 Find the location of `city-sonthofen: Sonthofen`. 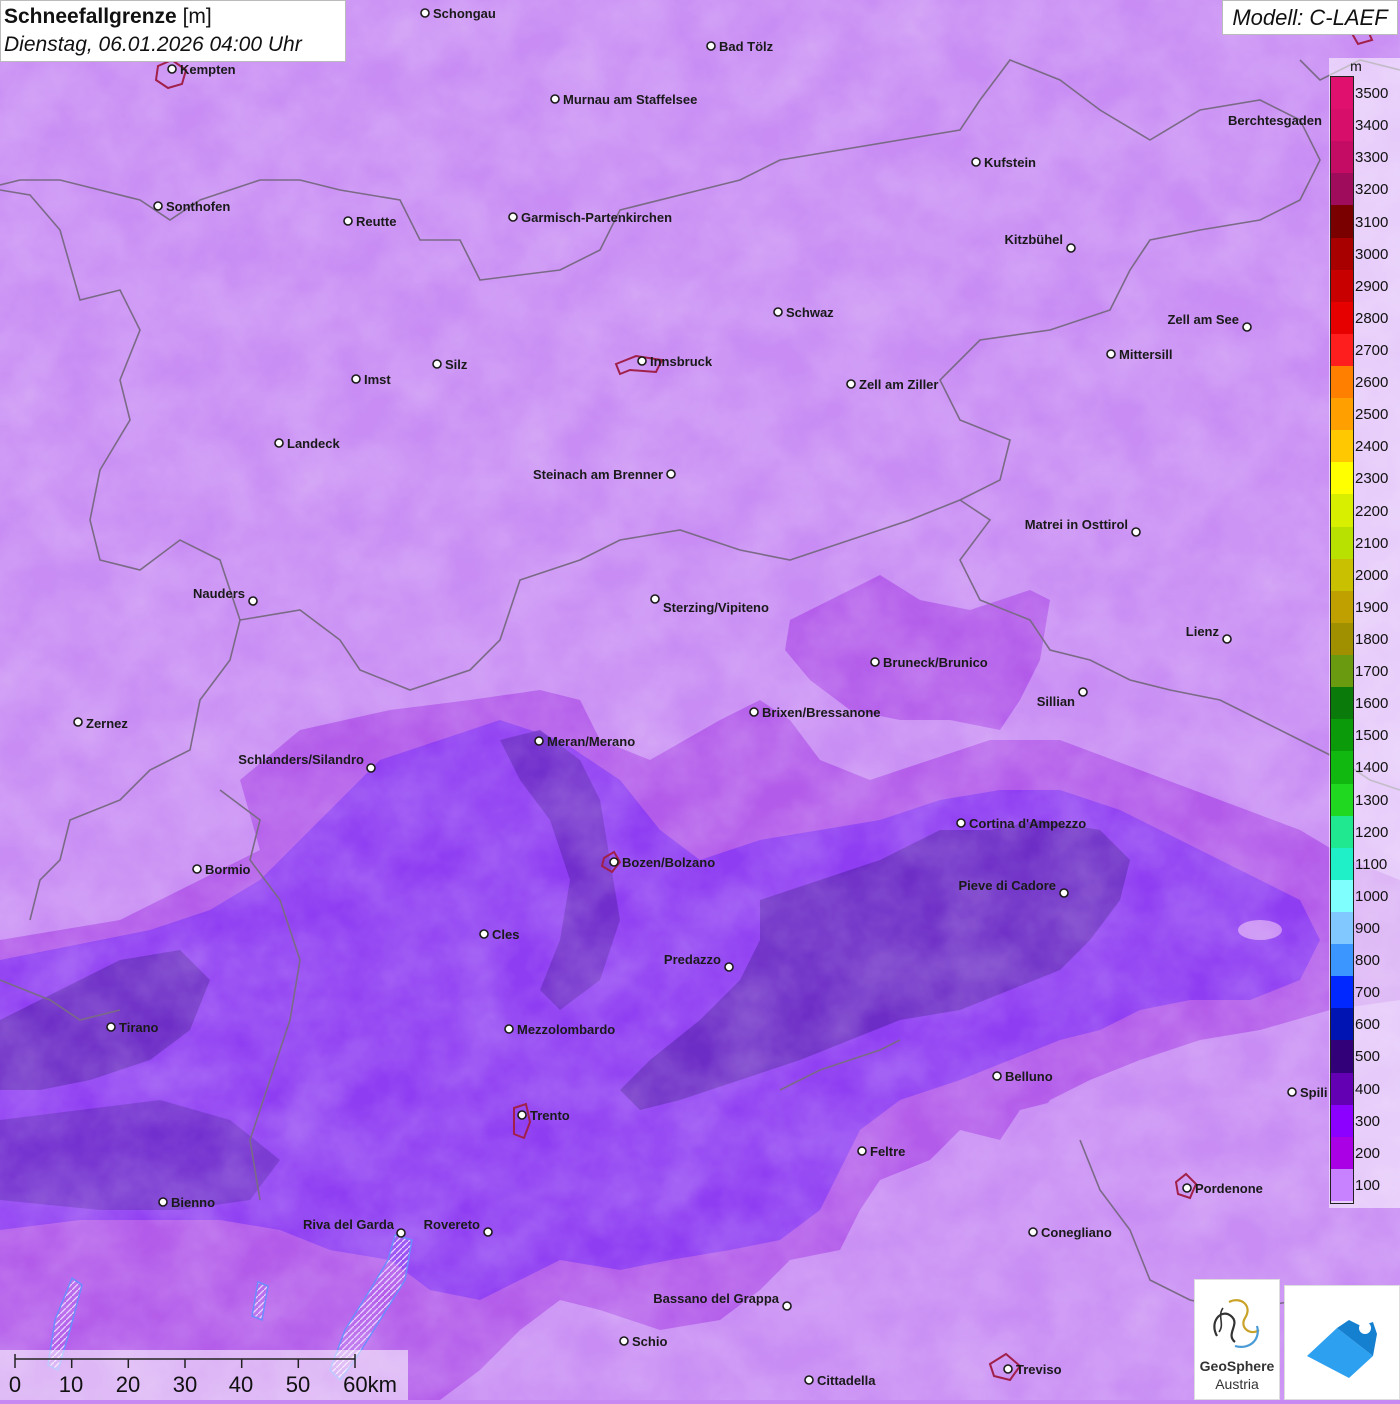

city-sonthofen: Sonthofen is located at coordinates (191, 206).